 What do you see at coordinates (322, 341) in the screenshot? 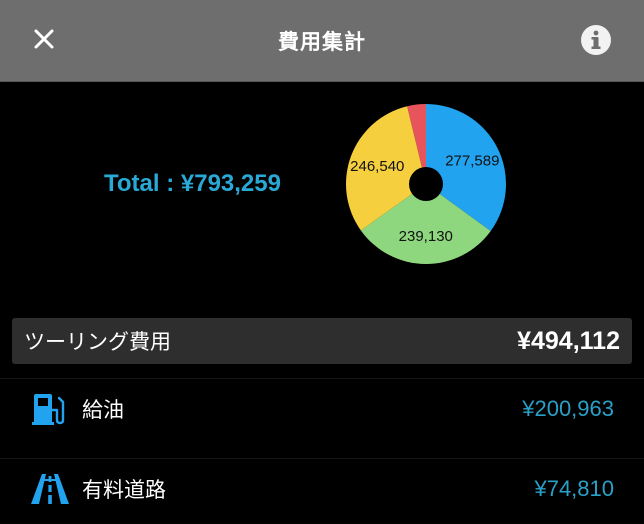
I see `section-header-touring: ツーリング費用 ¥494,112` at bounding box center [322, 341].